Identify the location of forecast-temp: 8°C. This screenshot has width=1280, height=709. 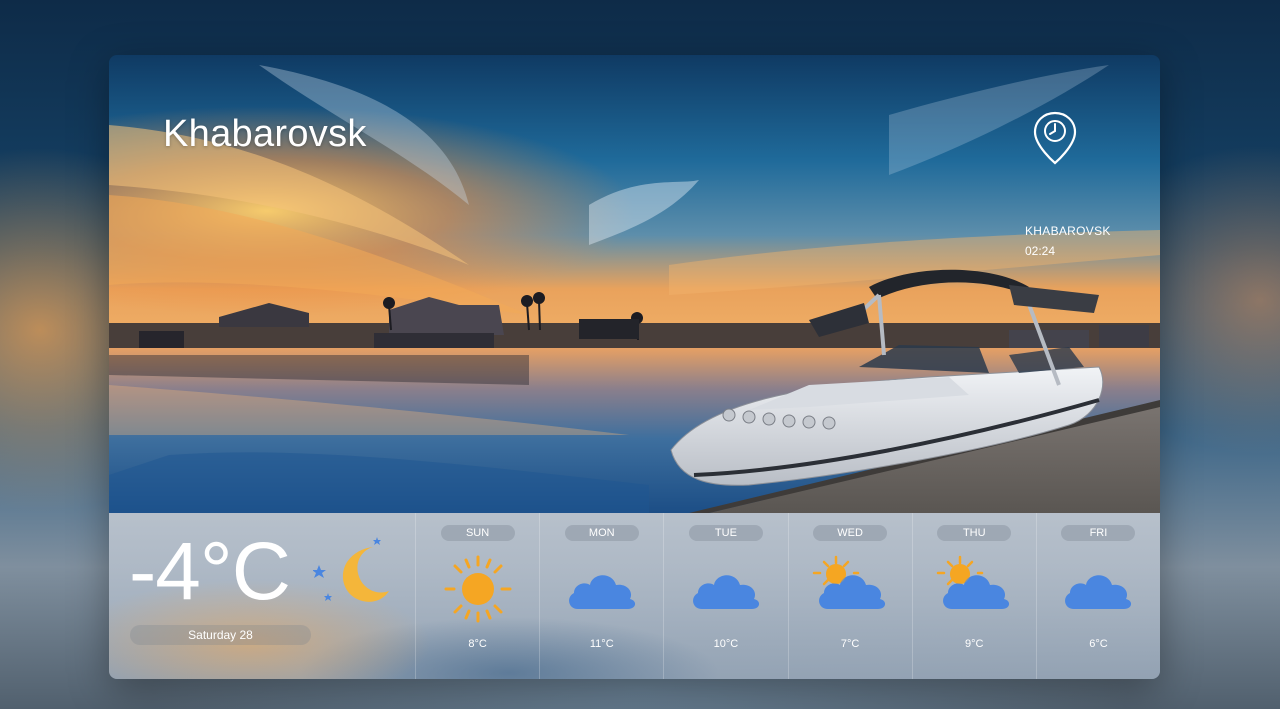
(477, 644).